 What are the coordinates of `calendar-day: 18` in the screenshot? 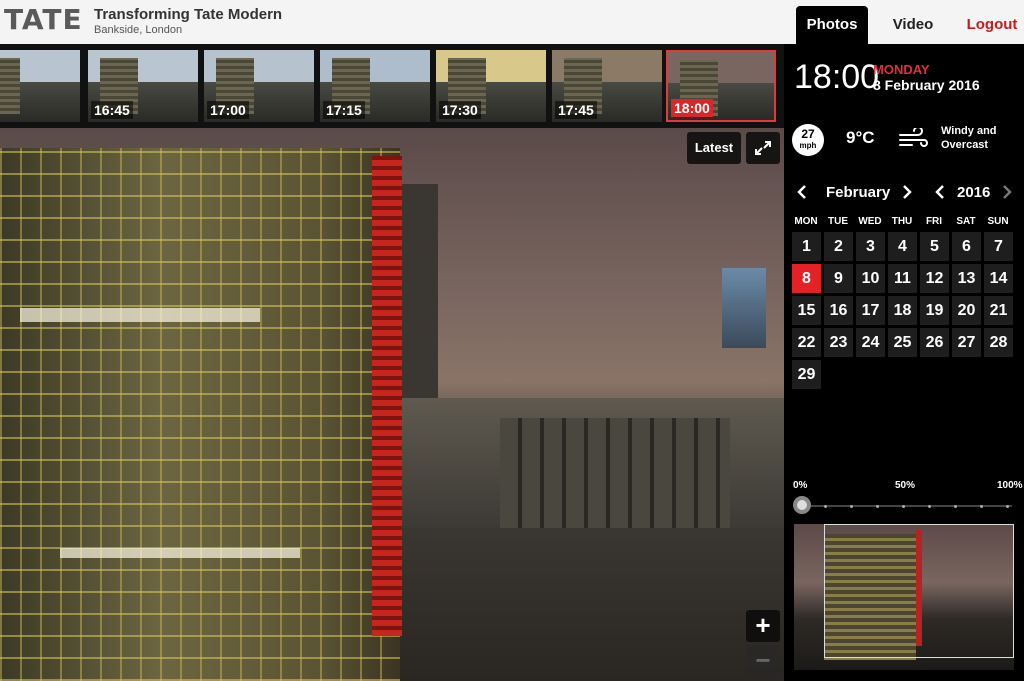 It's located at (902, 310).